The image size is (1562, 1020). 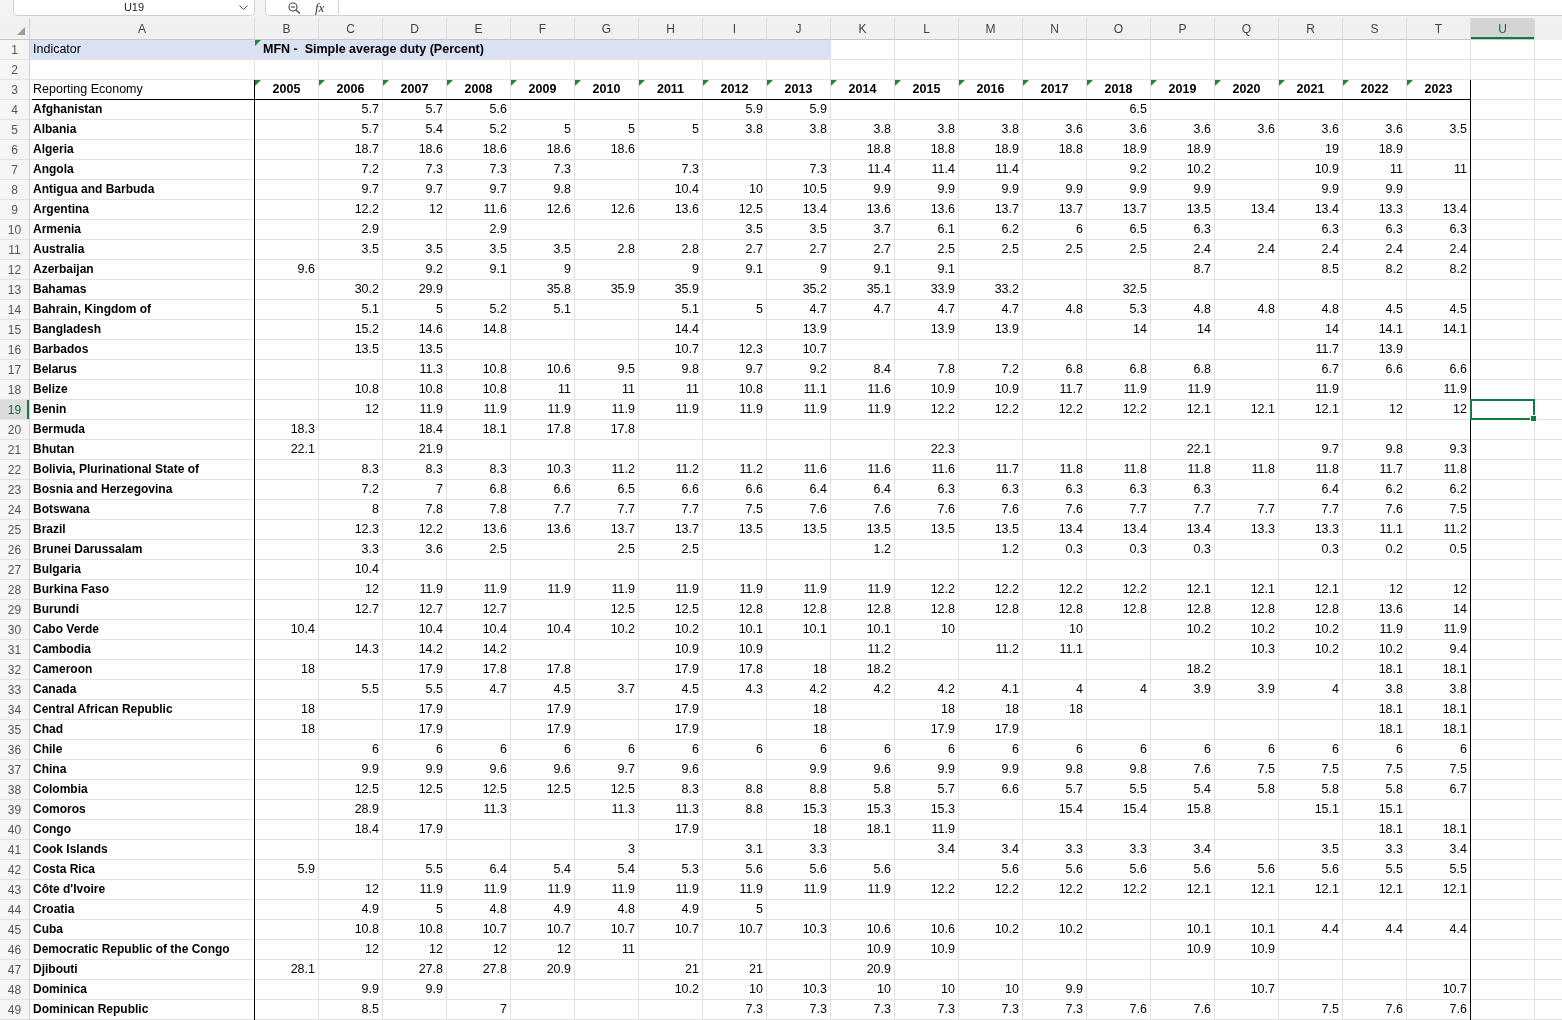 I want to click on row-header: 40, so click(x=15, y=830).